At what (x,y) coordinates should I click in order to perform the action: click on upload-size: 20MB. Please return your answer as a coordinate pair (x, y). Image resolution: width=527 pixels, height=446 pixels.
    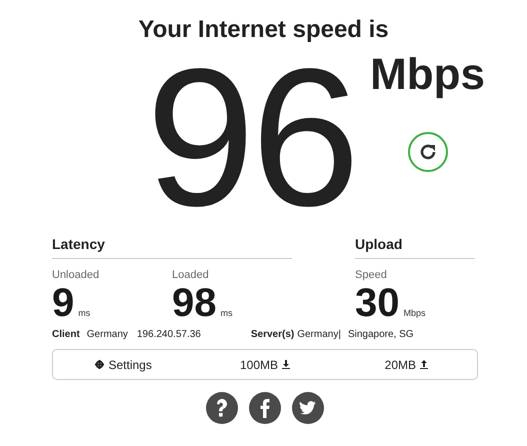
    Looking at the image, I should click on (400, 365).